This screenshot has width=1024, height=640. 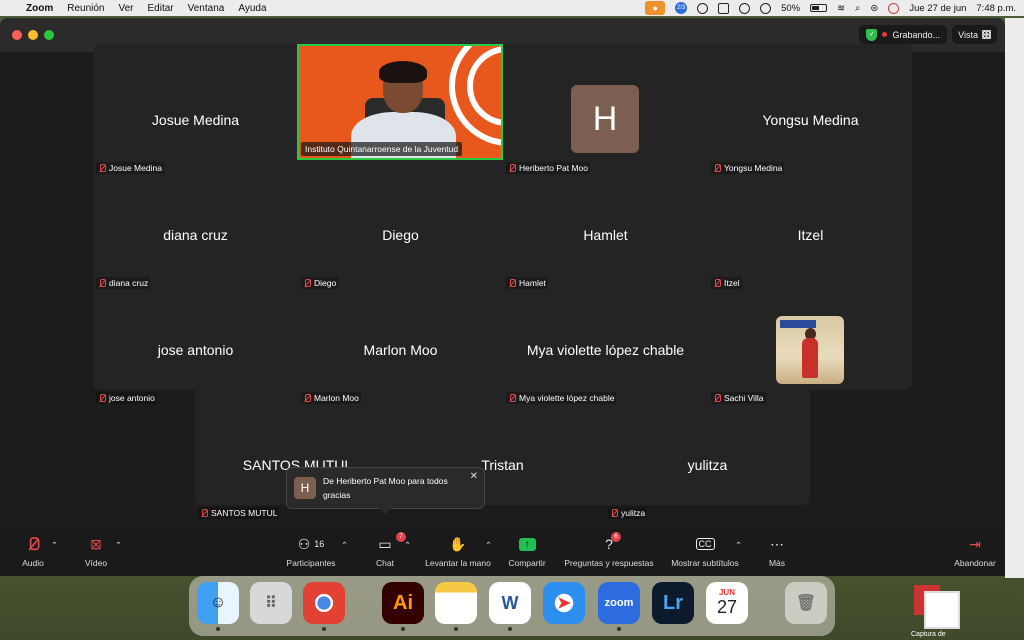 What do you see at coordinates (218, 606) in the screenshot?
I see `finder-icon: ☺` at bounding box center [218, 606].